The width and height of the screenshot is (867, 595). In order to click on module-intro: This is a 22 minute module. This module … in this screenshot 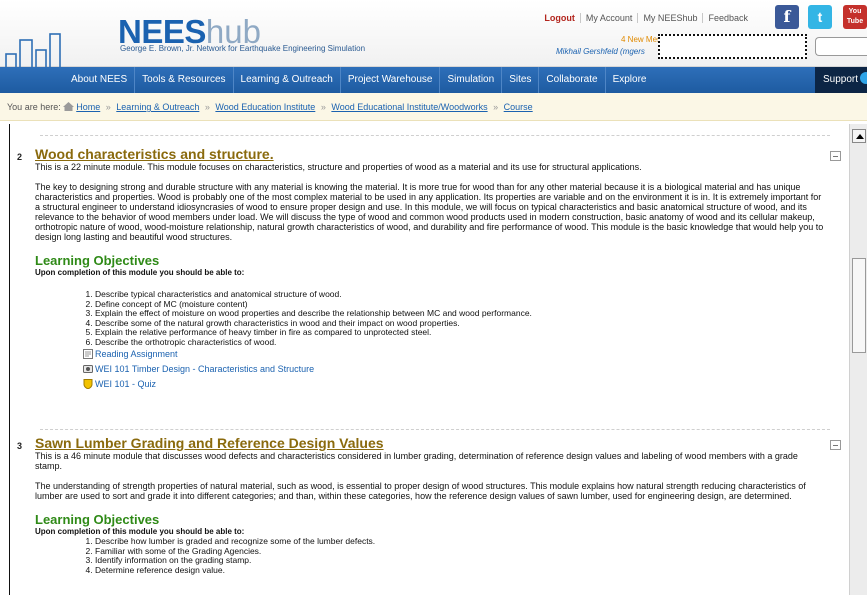, I will do `click(338, 167)`.